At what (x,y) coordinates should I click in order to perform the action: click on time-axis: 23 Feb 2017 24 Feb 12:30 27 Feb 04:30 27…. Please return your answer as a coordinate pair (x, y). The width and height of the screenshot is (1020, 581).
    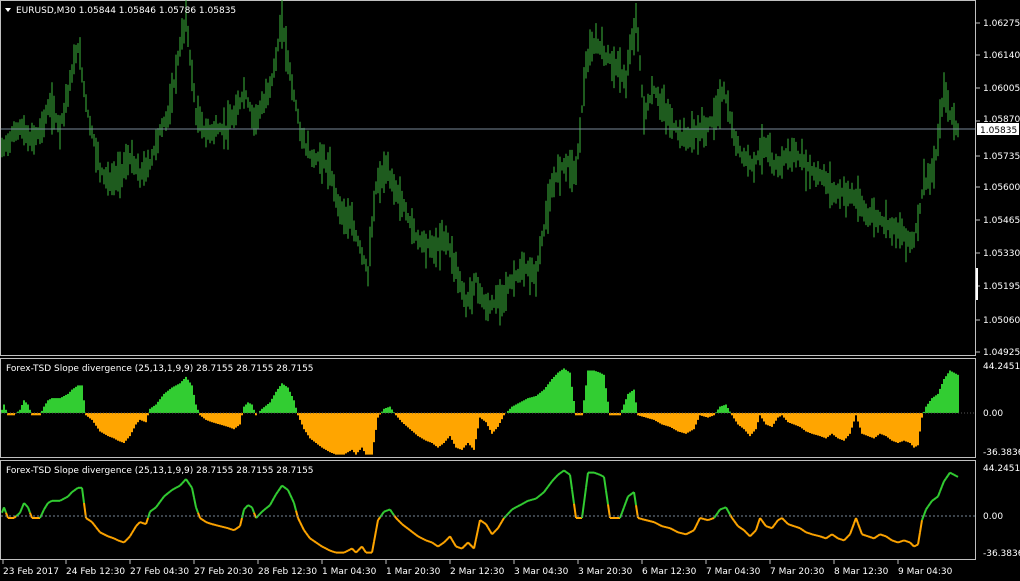
    Looking at the image, I should click on (477, 568).